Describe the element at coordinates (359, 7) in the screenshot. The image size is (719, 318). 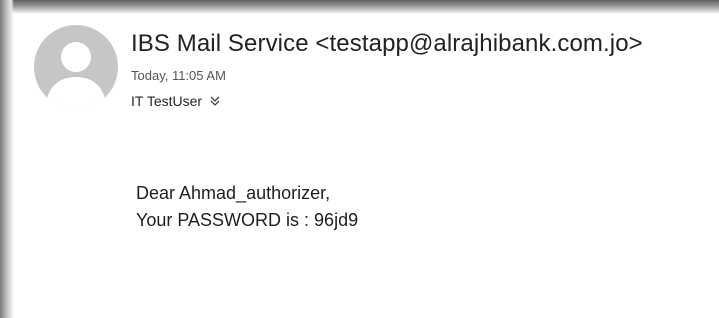
I see `window-shadow-top` at that location.